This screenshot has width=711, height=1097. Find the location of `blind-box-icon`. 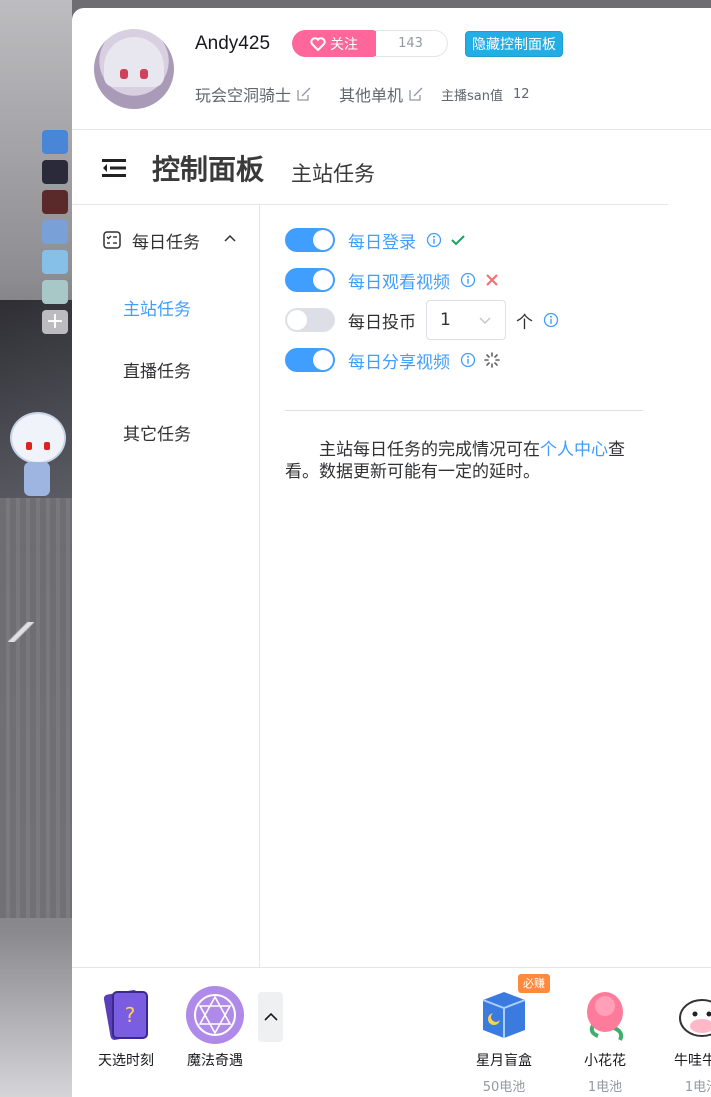

blind-box-icon is located at coordinates (504, 1015).